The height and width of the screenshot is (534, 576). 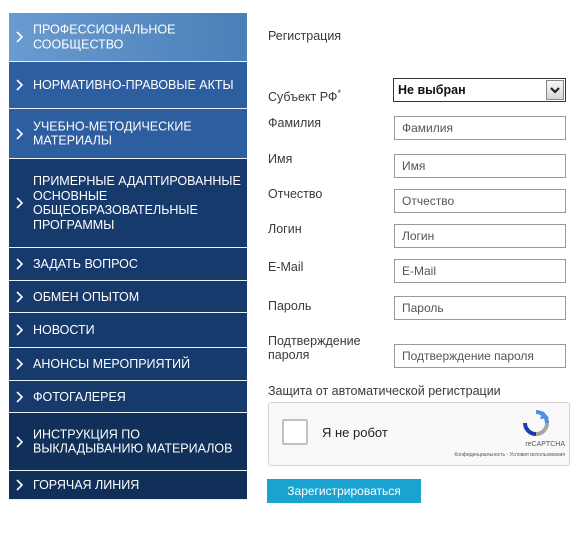 I want to click on email-input, so click(x=480, y=271).